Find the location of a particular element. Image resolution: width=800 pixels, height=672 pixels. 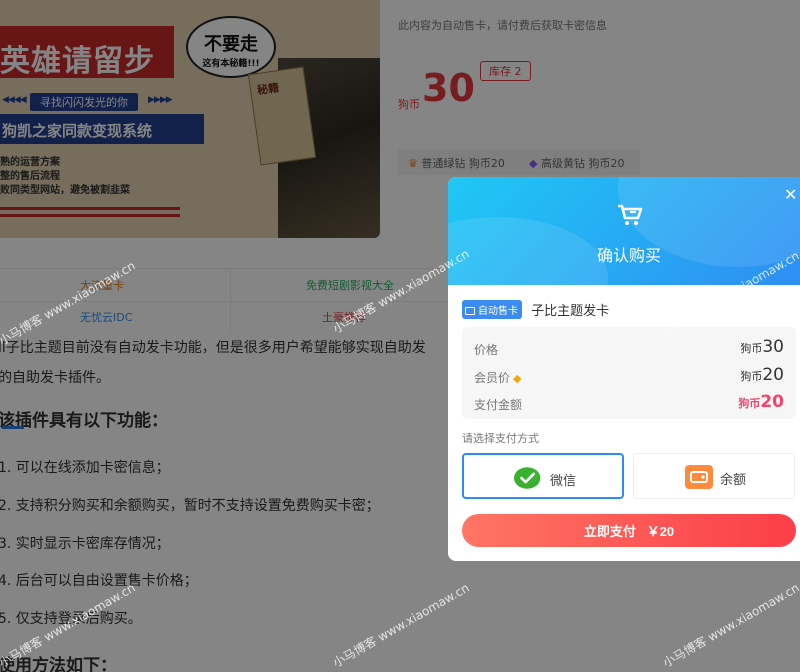

total-amount-value: 20 is located at coordinates (772, 402).